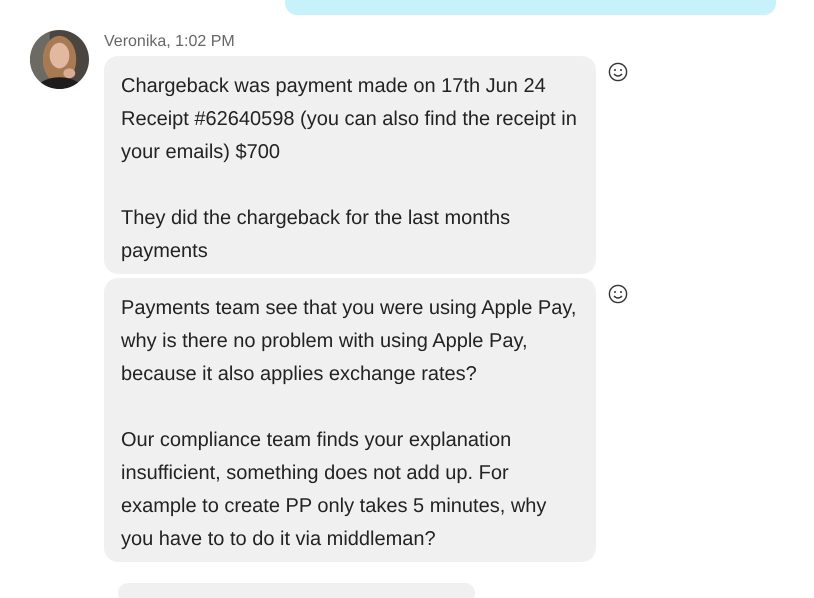 The height and width of the screenshot is (598, 814). I want to click on message-text: Chargeback was payment made on 17th Jun 24 Receipt #62640598 (you can also find the receipt in your emails) $700, so click(349, 119).